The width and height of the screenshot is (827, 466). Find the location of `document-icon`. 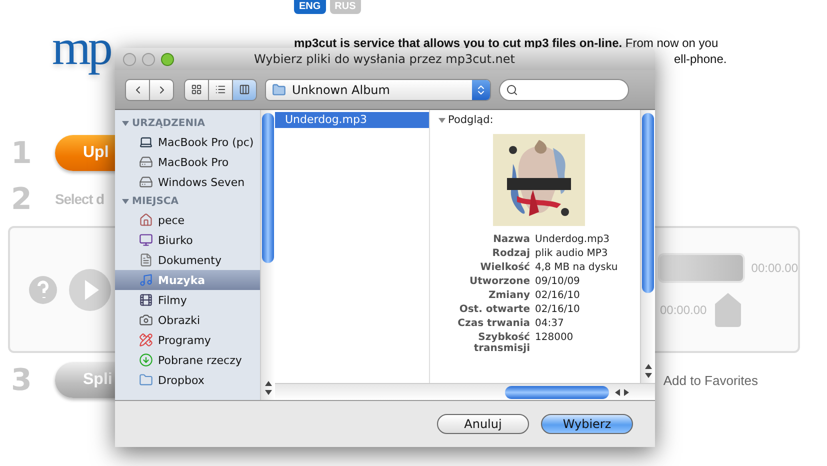

document-icon is located at coordinates (146, 260).